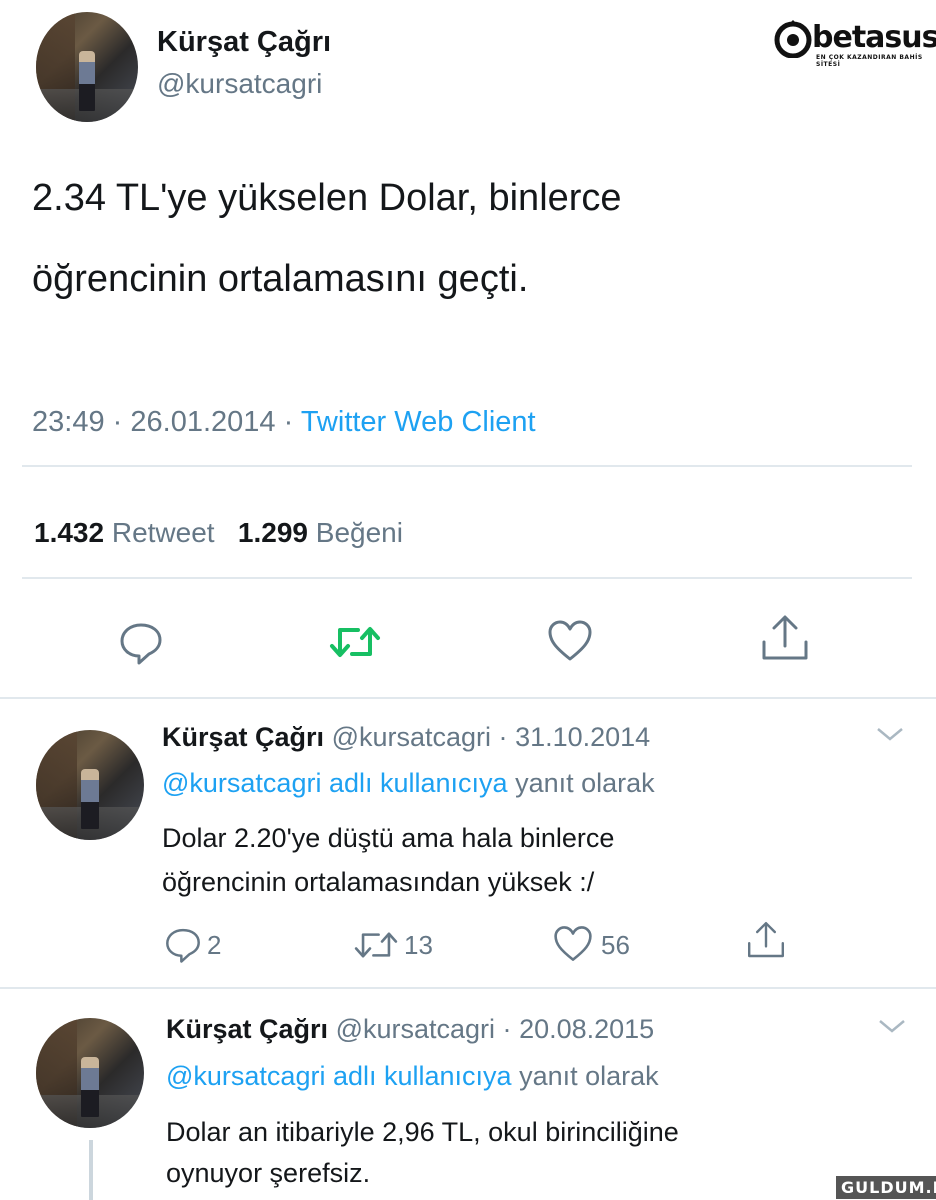  Describe the element at coordinates (582, 737) in the screenshot. I see `reply-date: 31.10.2014` at that location.